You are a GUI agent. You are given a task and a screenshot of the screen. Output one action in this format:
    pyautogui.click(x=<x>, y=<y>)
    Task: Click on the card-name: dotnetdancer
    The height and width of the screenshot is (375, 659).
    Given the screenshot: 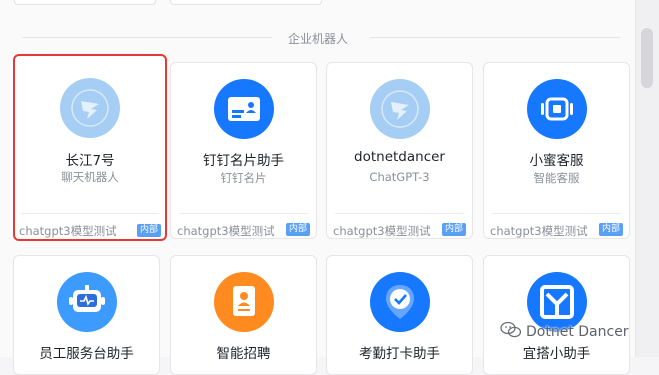 What is the action you would take?
    pyautogui.click(x=399, y=157)
    